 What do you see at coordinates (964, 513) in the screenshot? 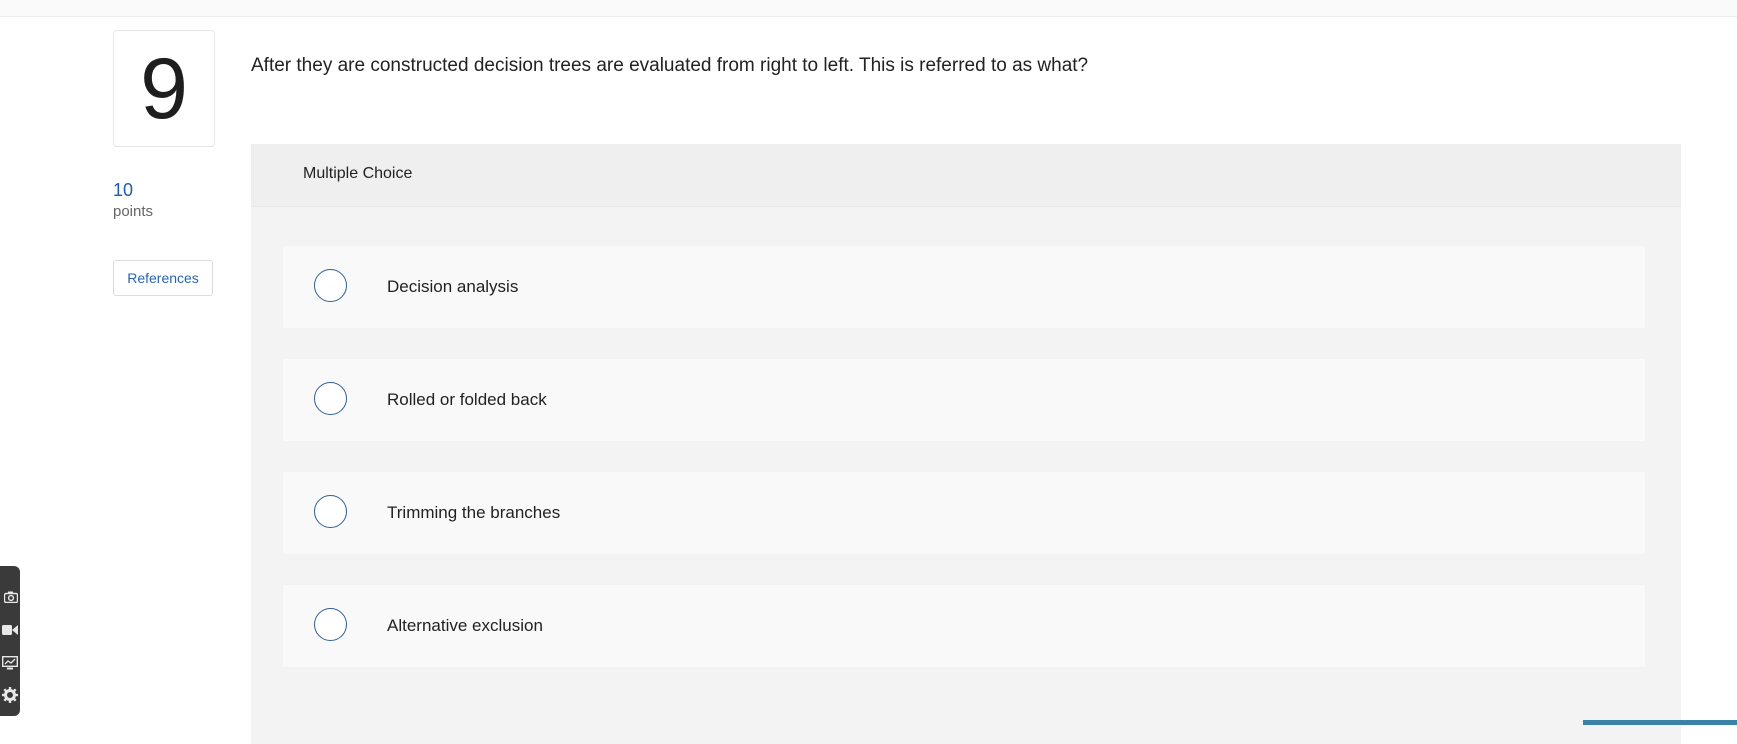
I see `answer-option: Trimming the branches` at bounding box center [964, 513].